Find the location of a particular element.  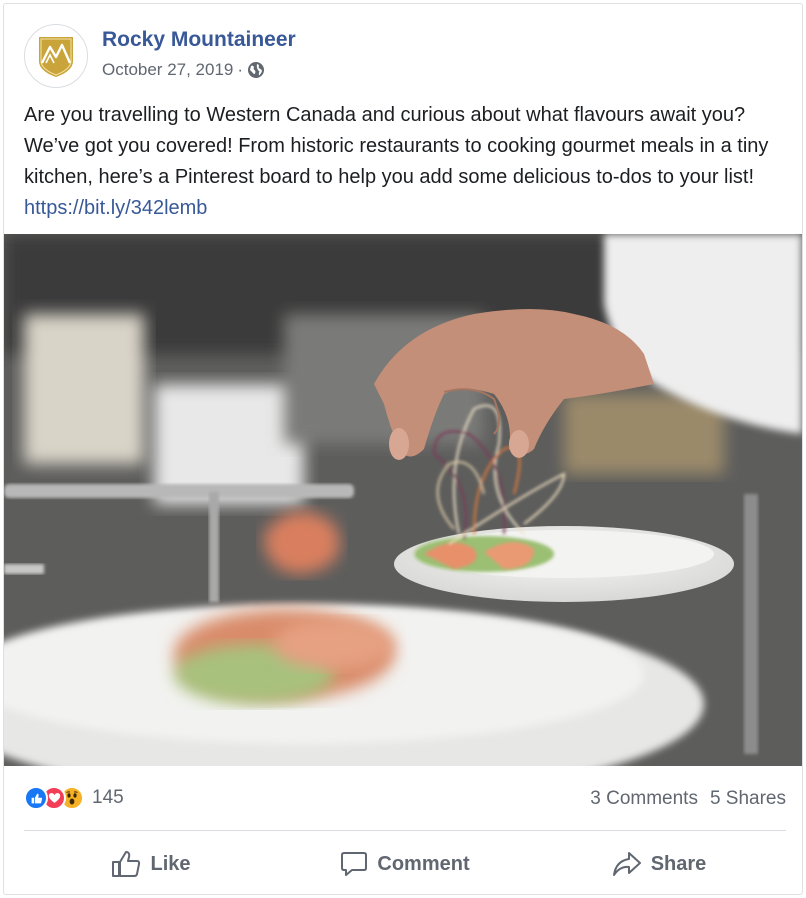

post-header: Rocky Mountaineer October 27, 2019 · is located at coordinates (404, 56).